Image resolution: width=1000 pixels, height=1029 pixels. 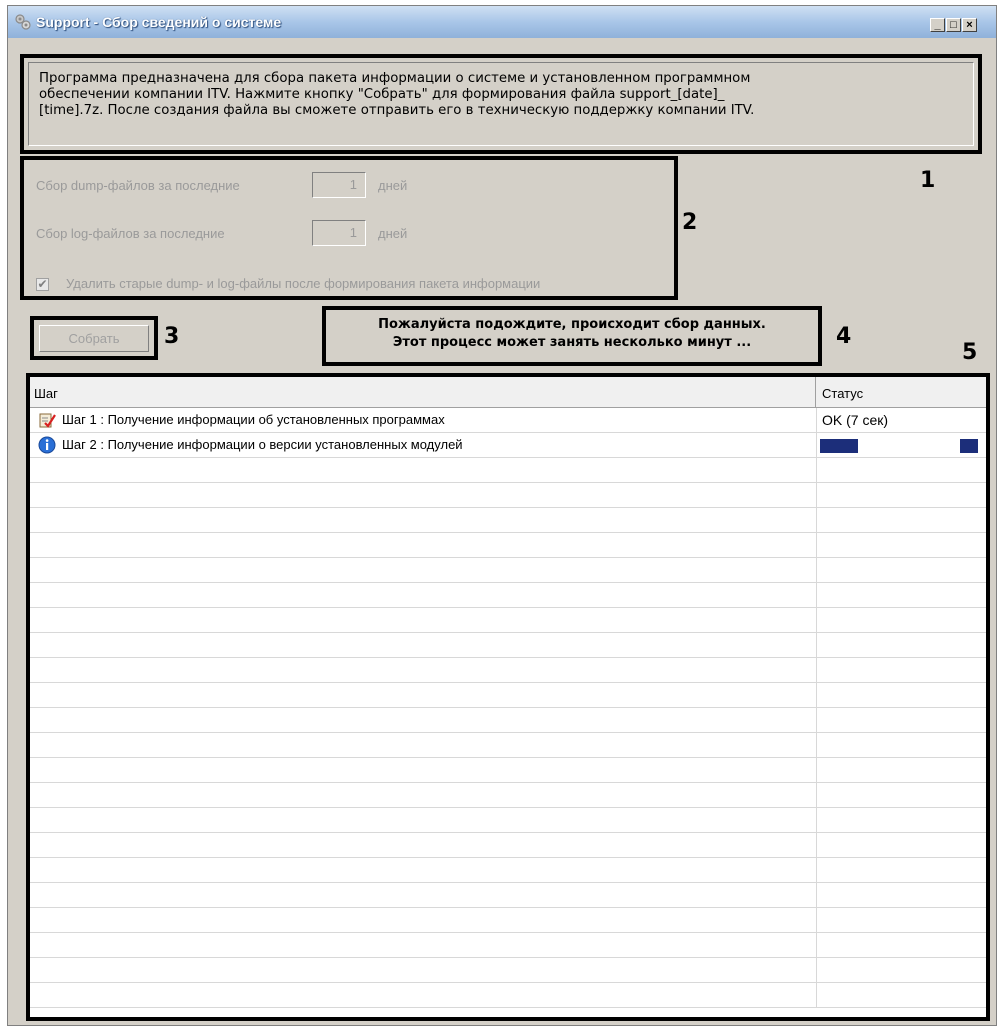 I want to click on log-days-input: 1, so click(x=339, y=233).